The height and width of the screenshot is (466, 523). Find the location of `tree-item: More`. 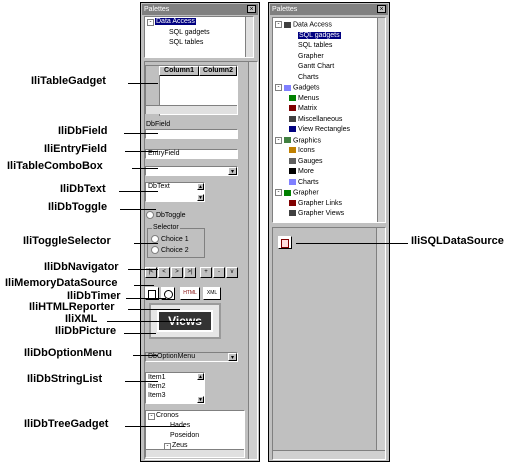

tree-item: More is located at coordinates (301, 171).